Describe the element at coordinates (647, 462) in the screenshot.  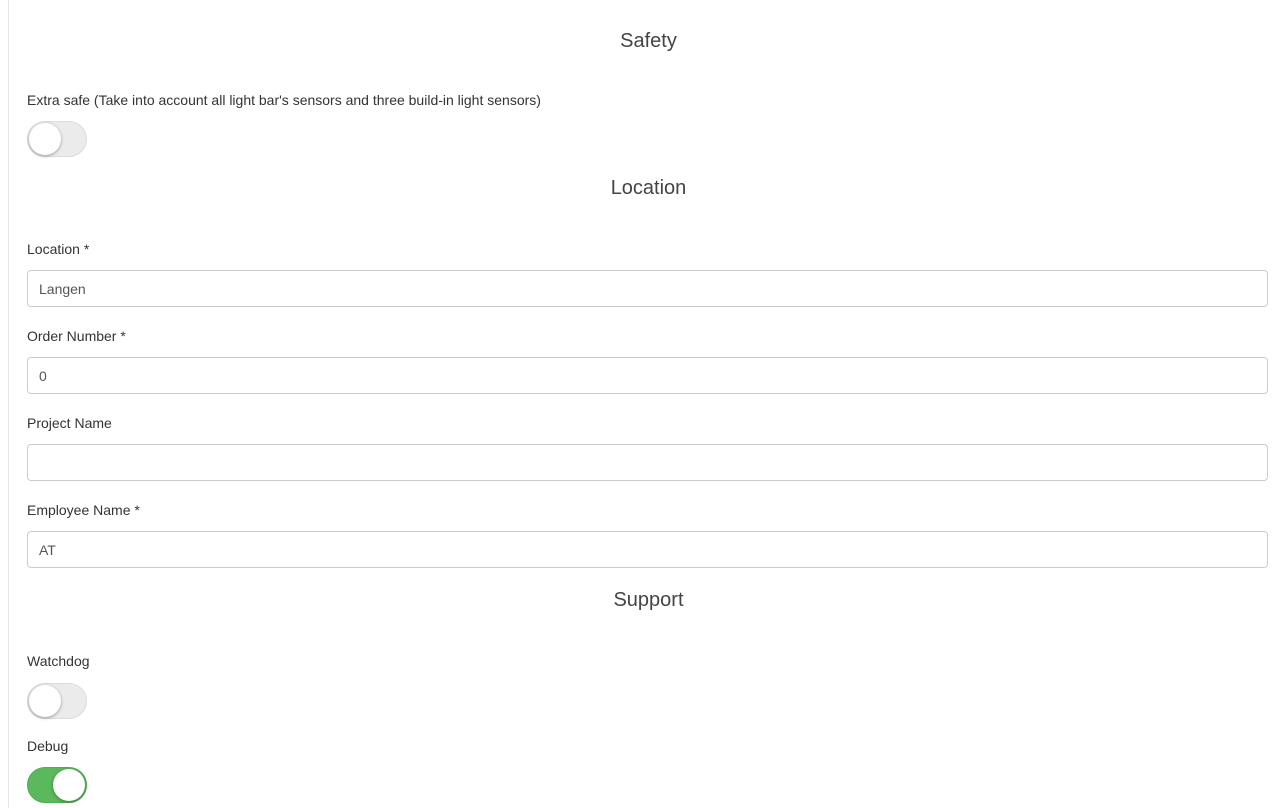
I see `project-name-input` at that location.